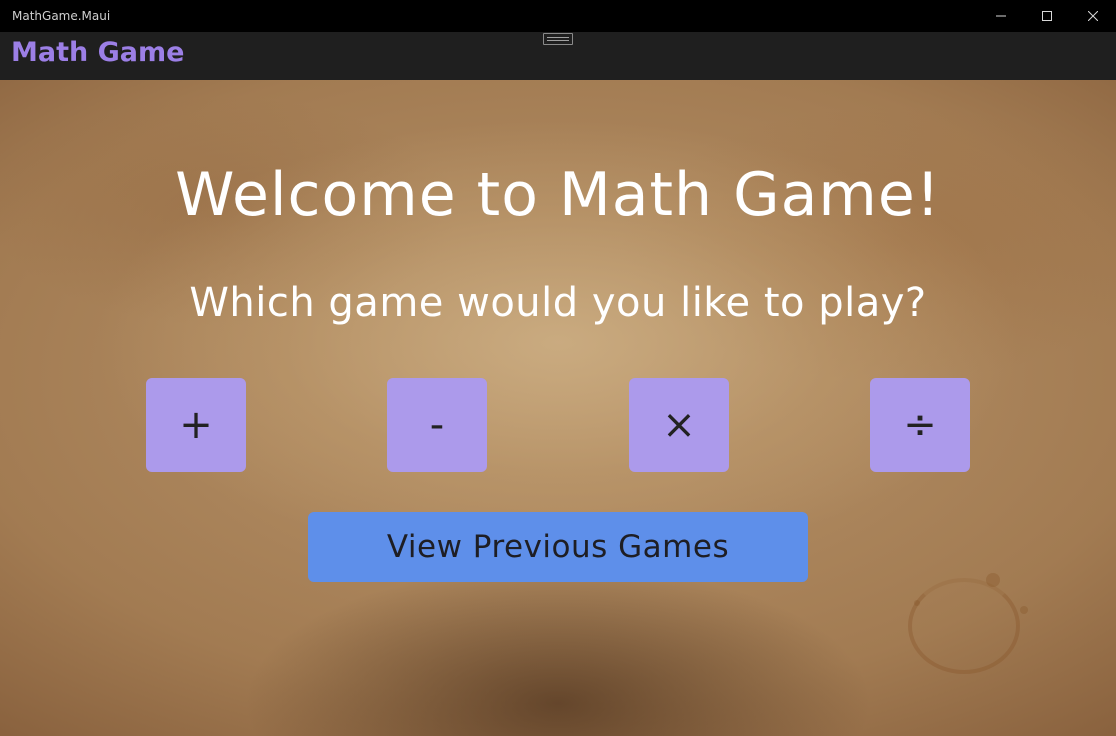 The width and height of the screenshot is (1116, 736). Describe the element at coordinates (196, 425) in the screenshot. I see `addition-button: +` at that location.